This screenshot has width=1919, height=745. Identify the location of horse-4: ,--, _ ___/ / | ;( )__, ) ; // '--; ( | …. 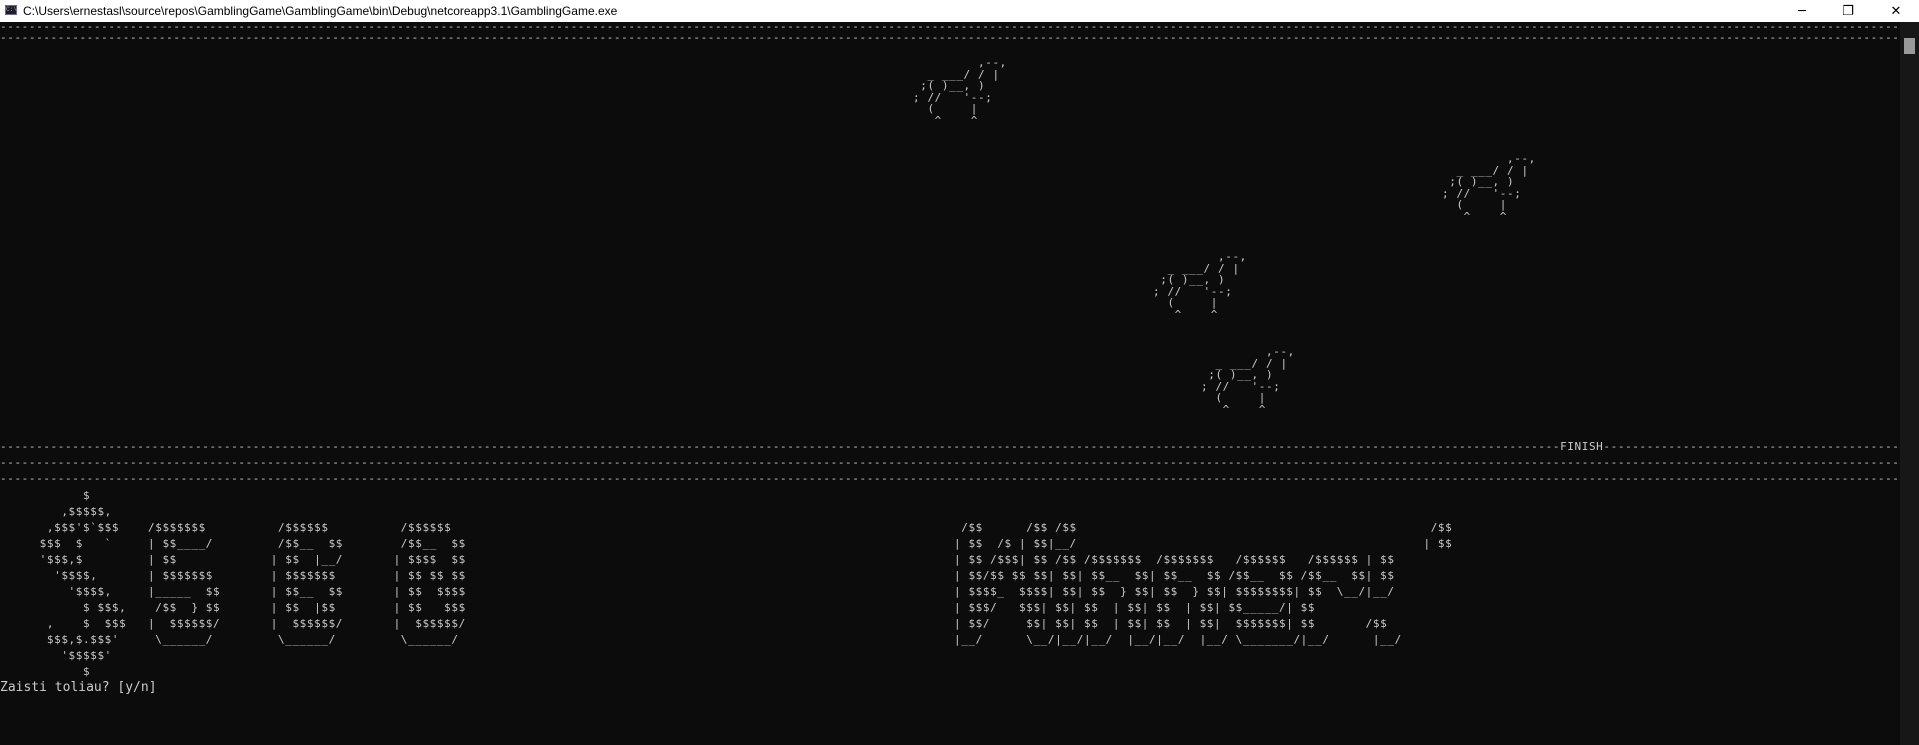
(1248, 380).